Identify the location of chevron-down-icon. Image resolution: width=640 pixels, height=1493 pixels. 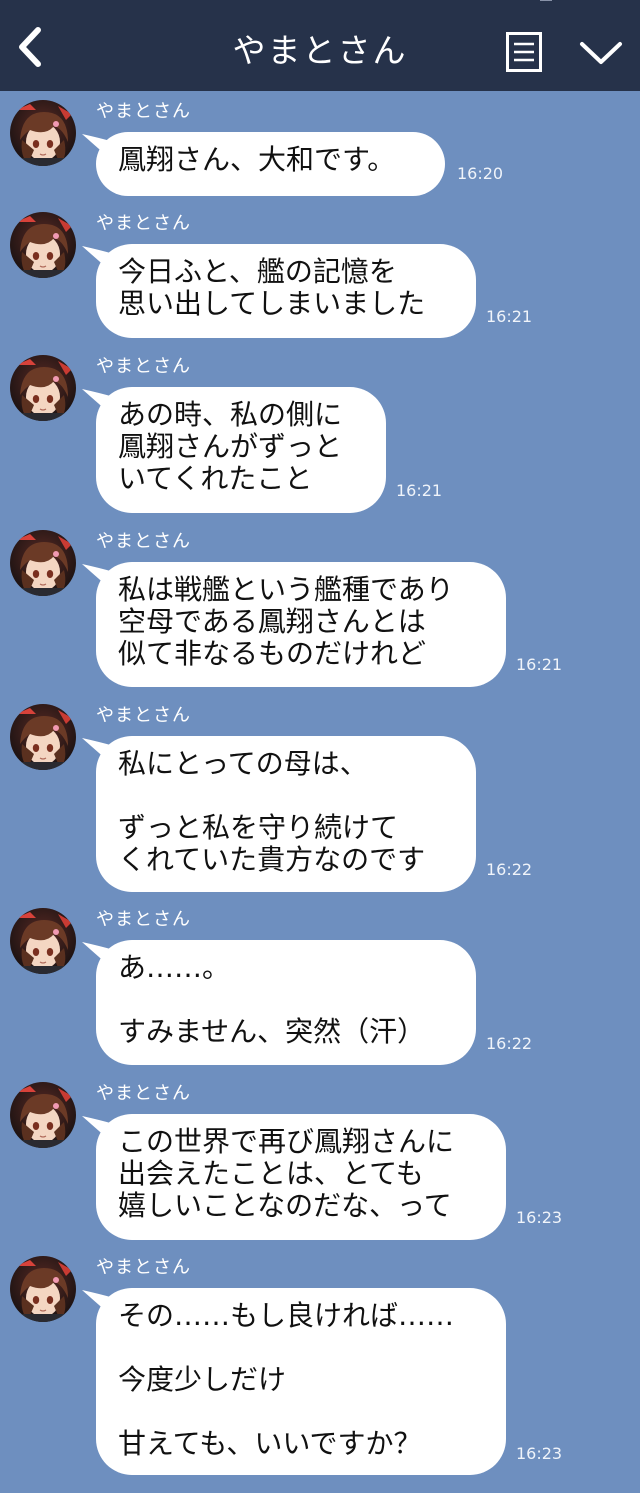
(601, 53).